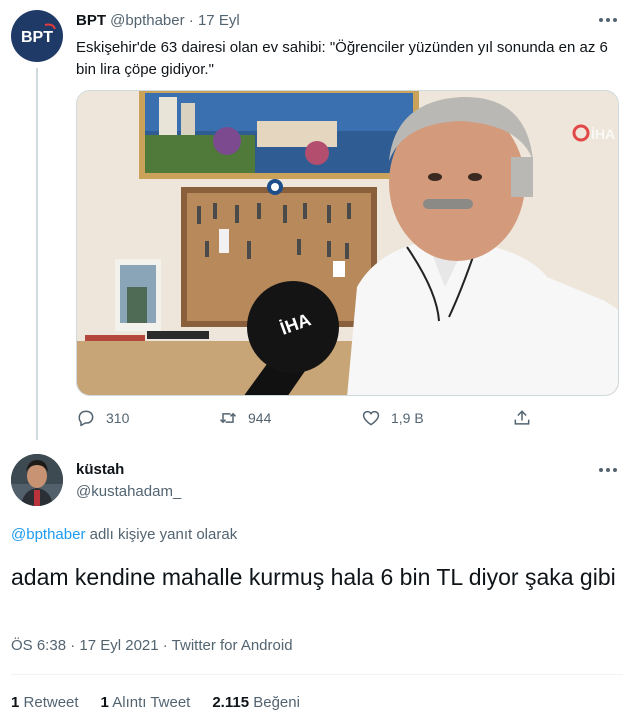  I want to click on reply-author-name: küstah, so click(100, 469).